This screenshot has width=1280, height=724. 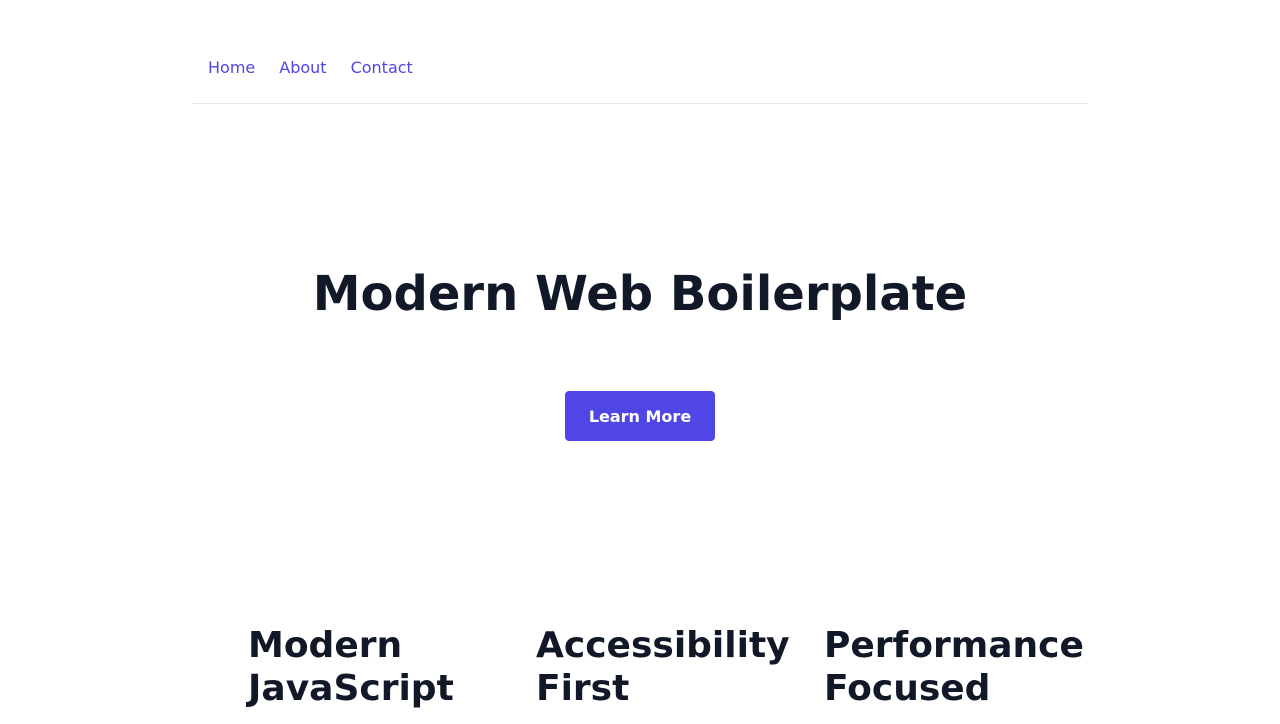 I want to click on feature-accessibility-first: Accessibility First, so click(x=676, y=667).